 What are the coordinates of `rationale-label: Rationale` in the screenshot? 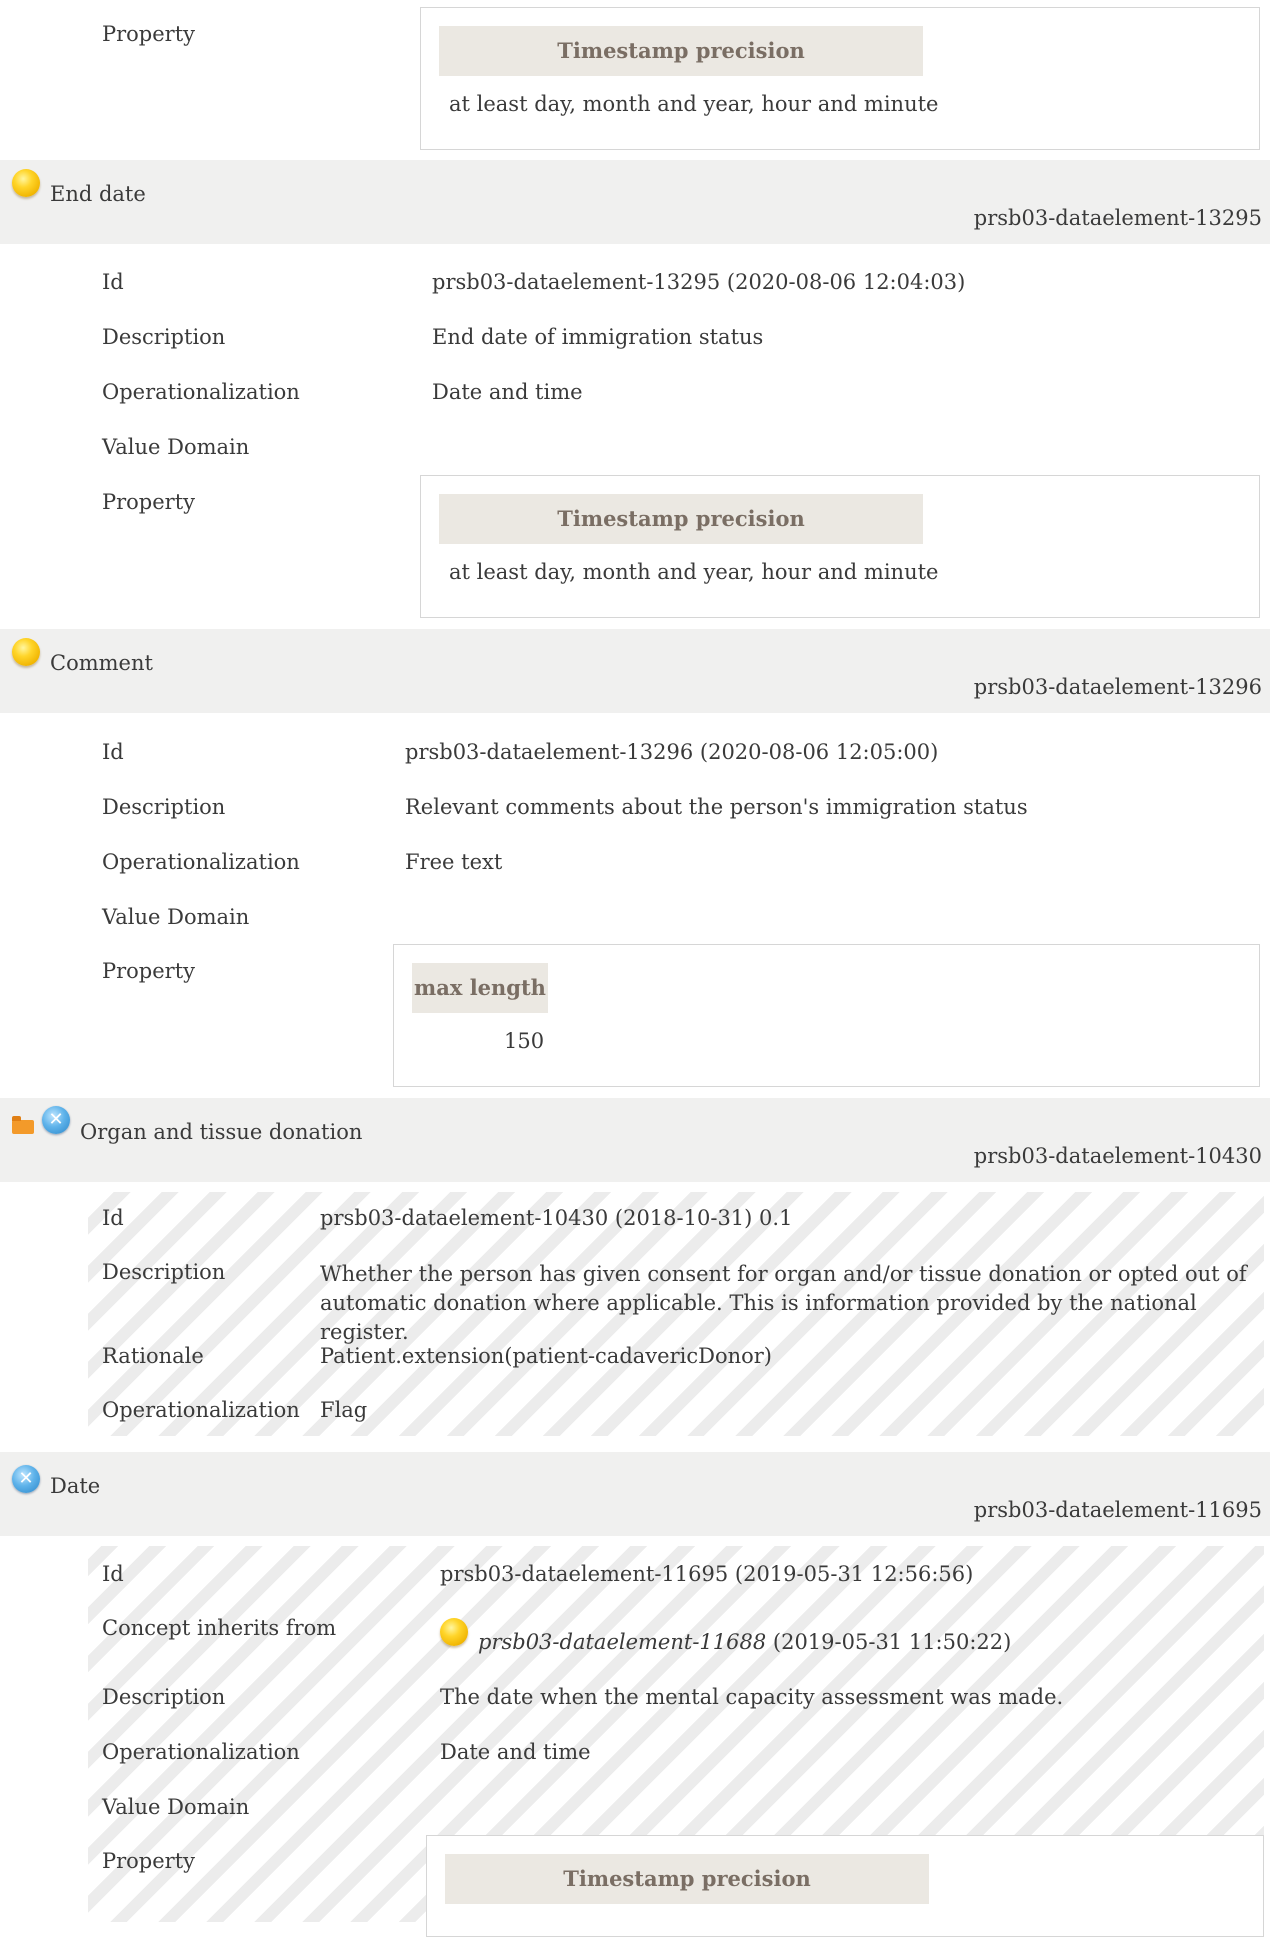 It's located at (153, 1356).